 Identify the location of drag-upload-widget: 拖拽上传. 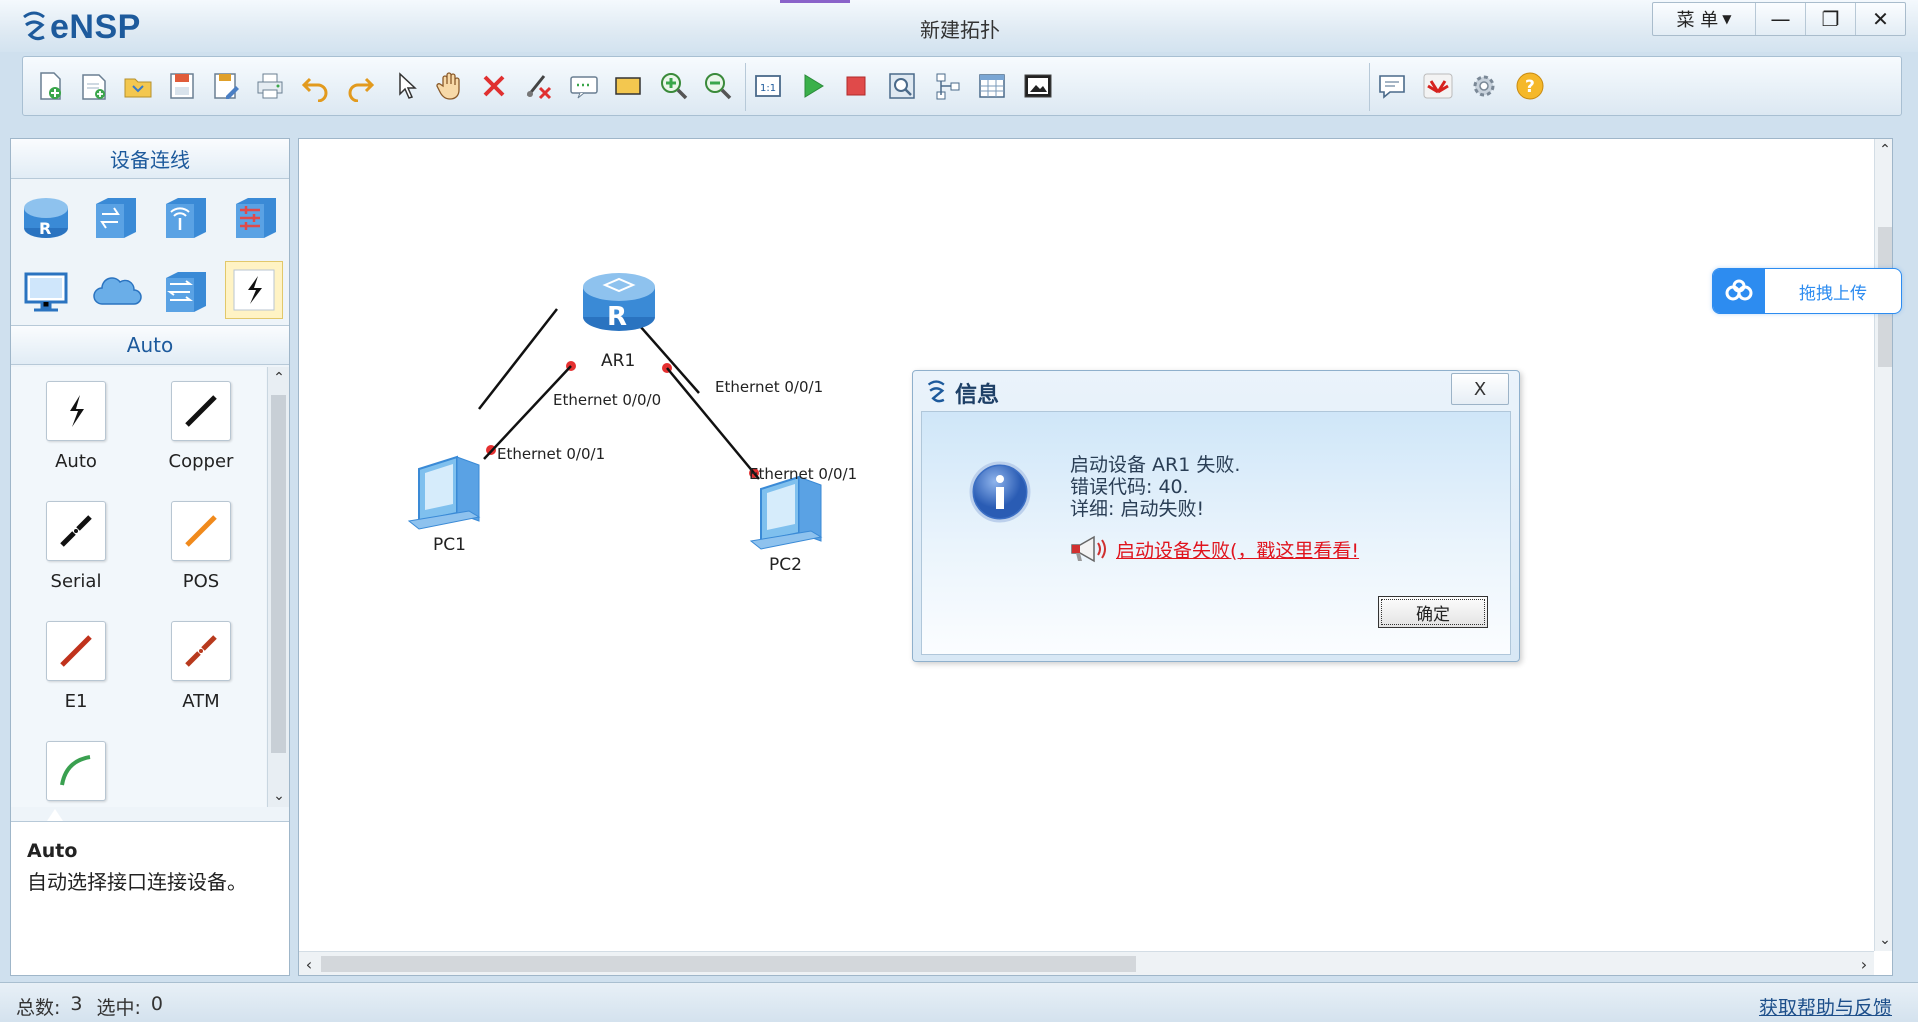
(1807, 291).